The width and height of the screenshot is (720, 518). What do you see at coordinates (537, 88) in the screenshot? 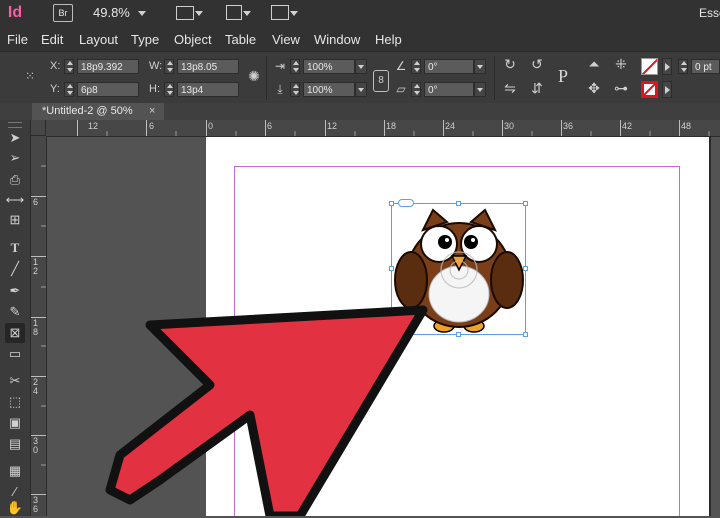
I see `flip-vertical-icon: ⇵` at bounding box center [537, 88].